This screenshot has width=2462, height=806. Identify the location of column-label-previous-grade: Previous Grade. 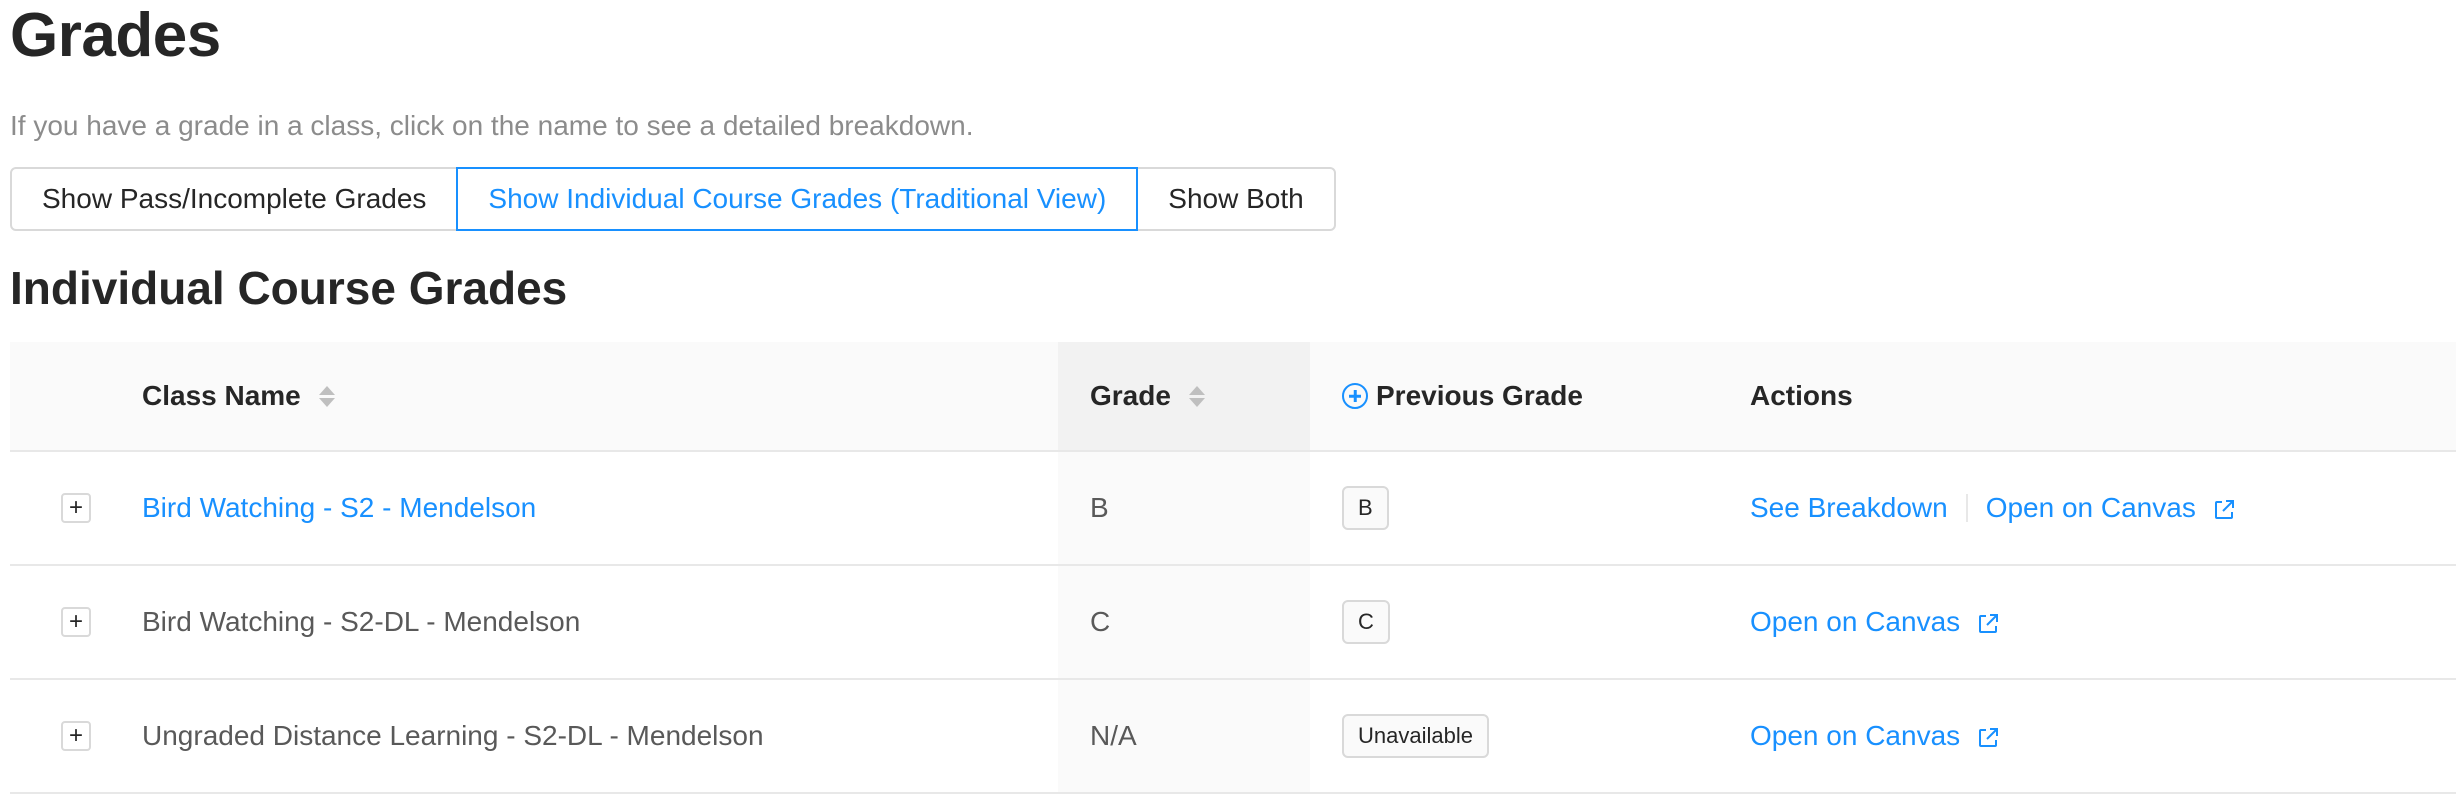
(1479, 395).